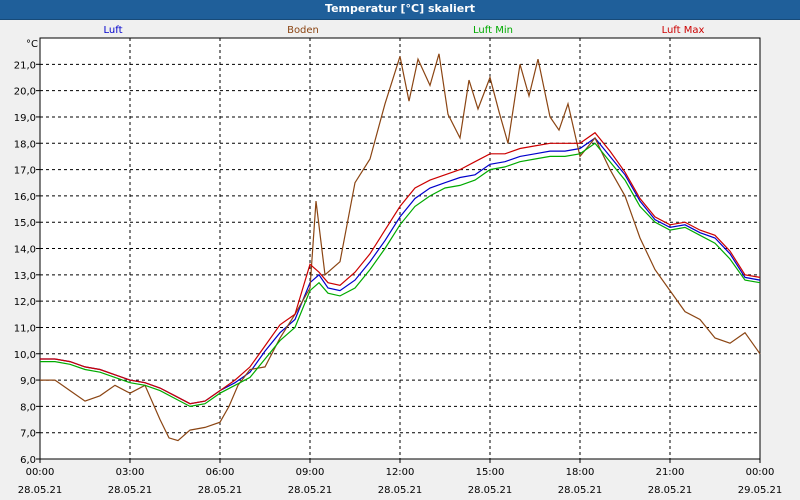 This screenshot has width=800, height=500. Describe the element at coordinates (490, 472) in the screenshot. I see `x-tick-time: 15:00` at that location.